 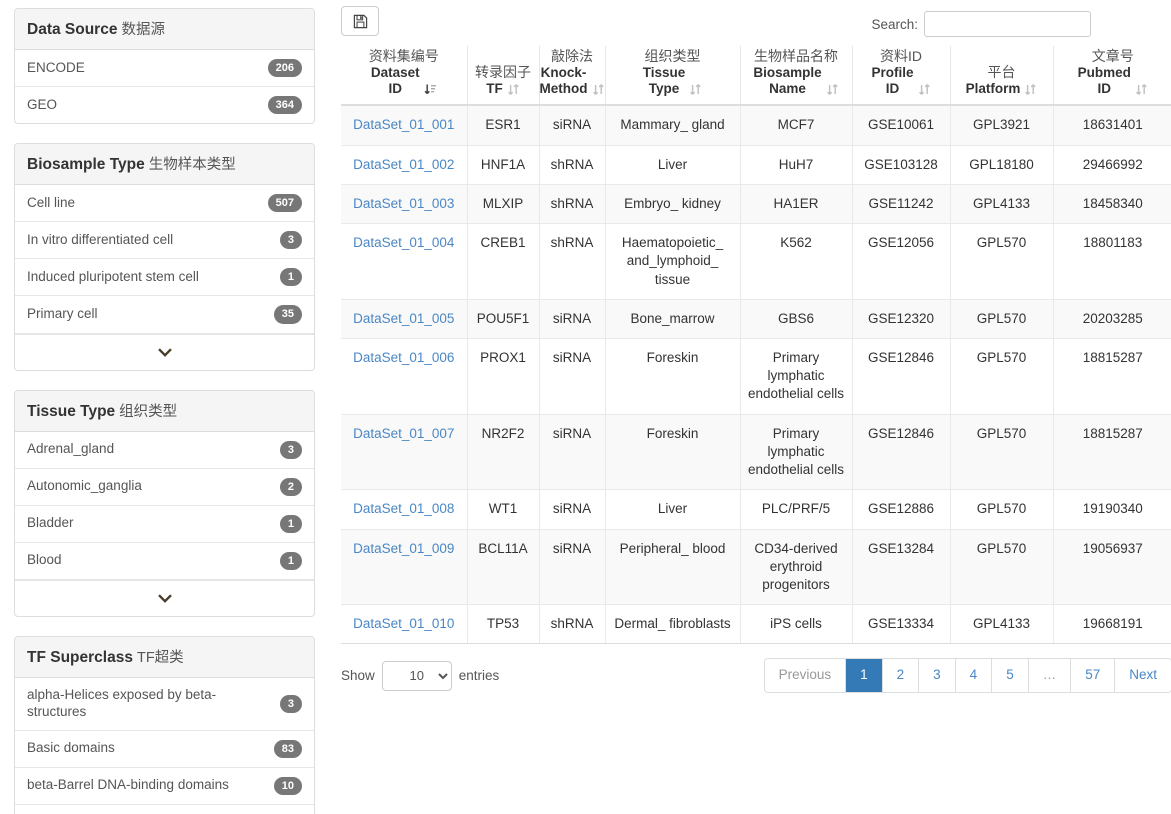 I want to click on dataset-id-link: DataSet_01_005, so click(x=403, y=318).